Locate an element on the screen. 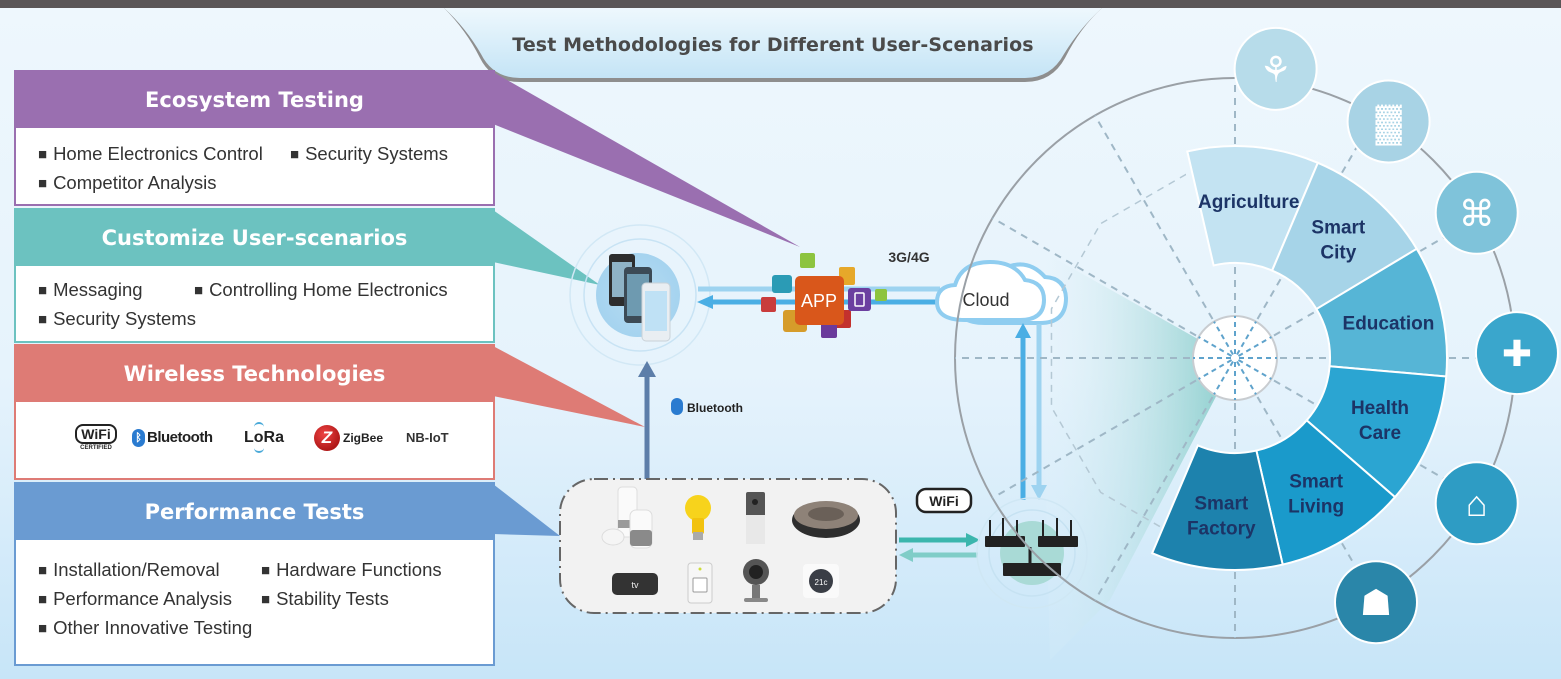  factory-icon: ☗ is located at coordinates (1376, 602).